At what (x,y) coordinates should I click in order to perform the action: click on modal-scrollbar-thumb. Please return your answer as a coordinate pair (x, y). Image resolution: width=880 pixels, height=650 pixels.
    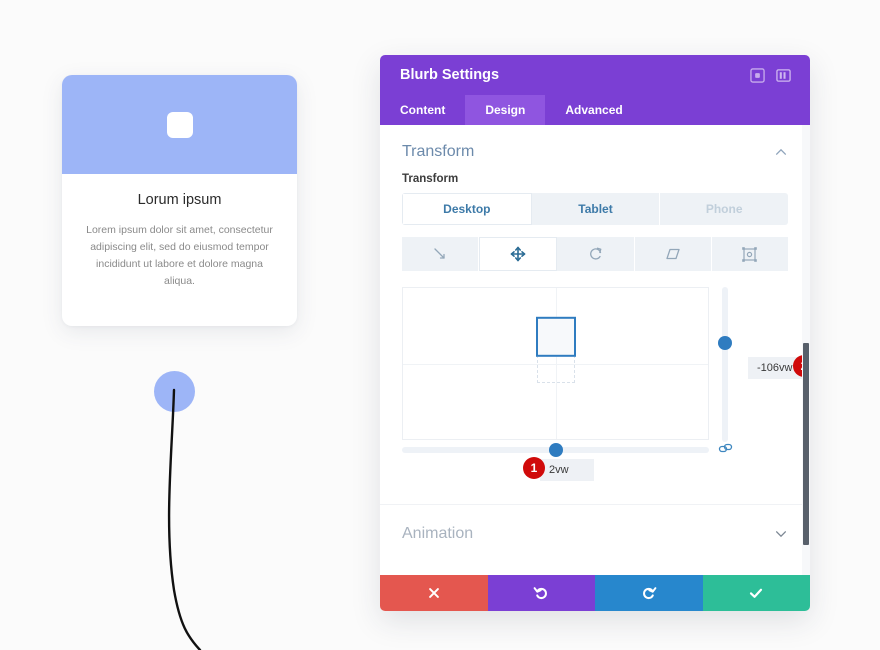
    Looking at the image, I should click on (806, 444).